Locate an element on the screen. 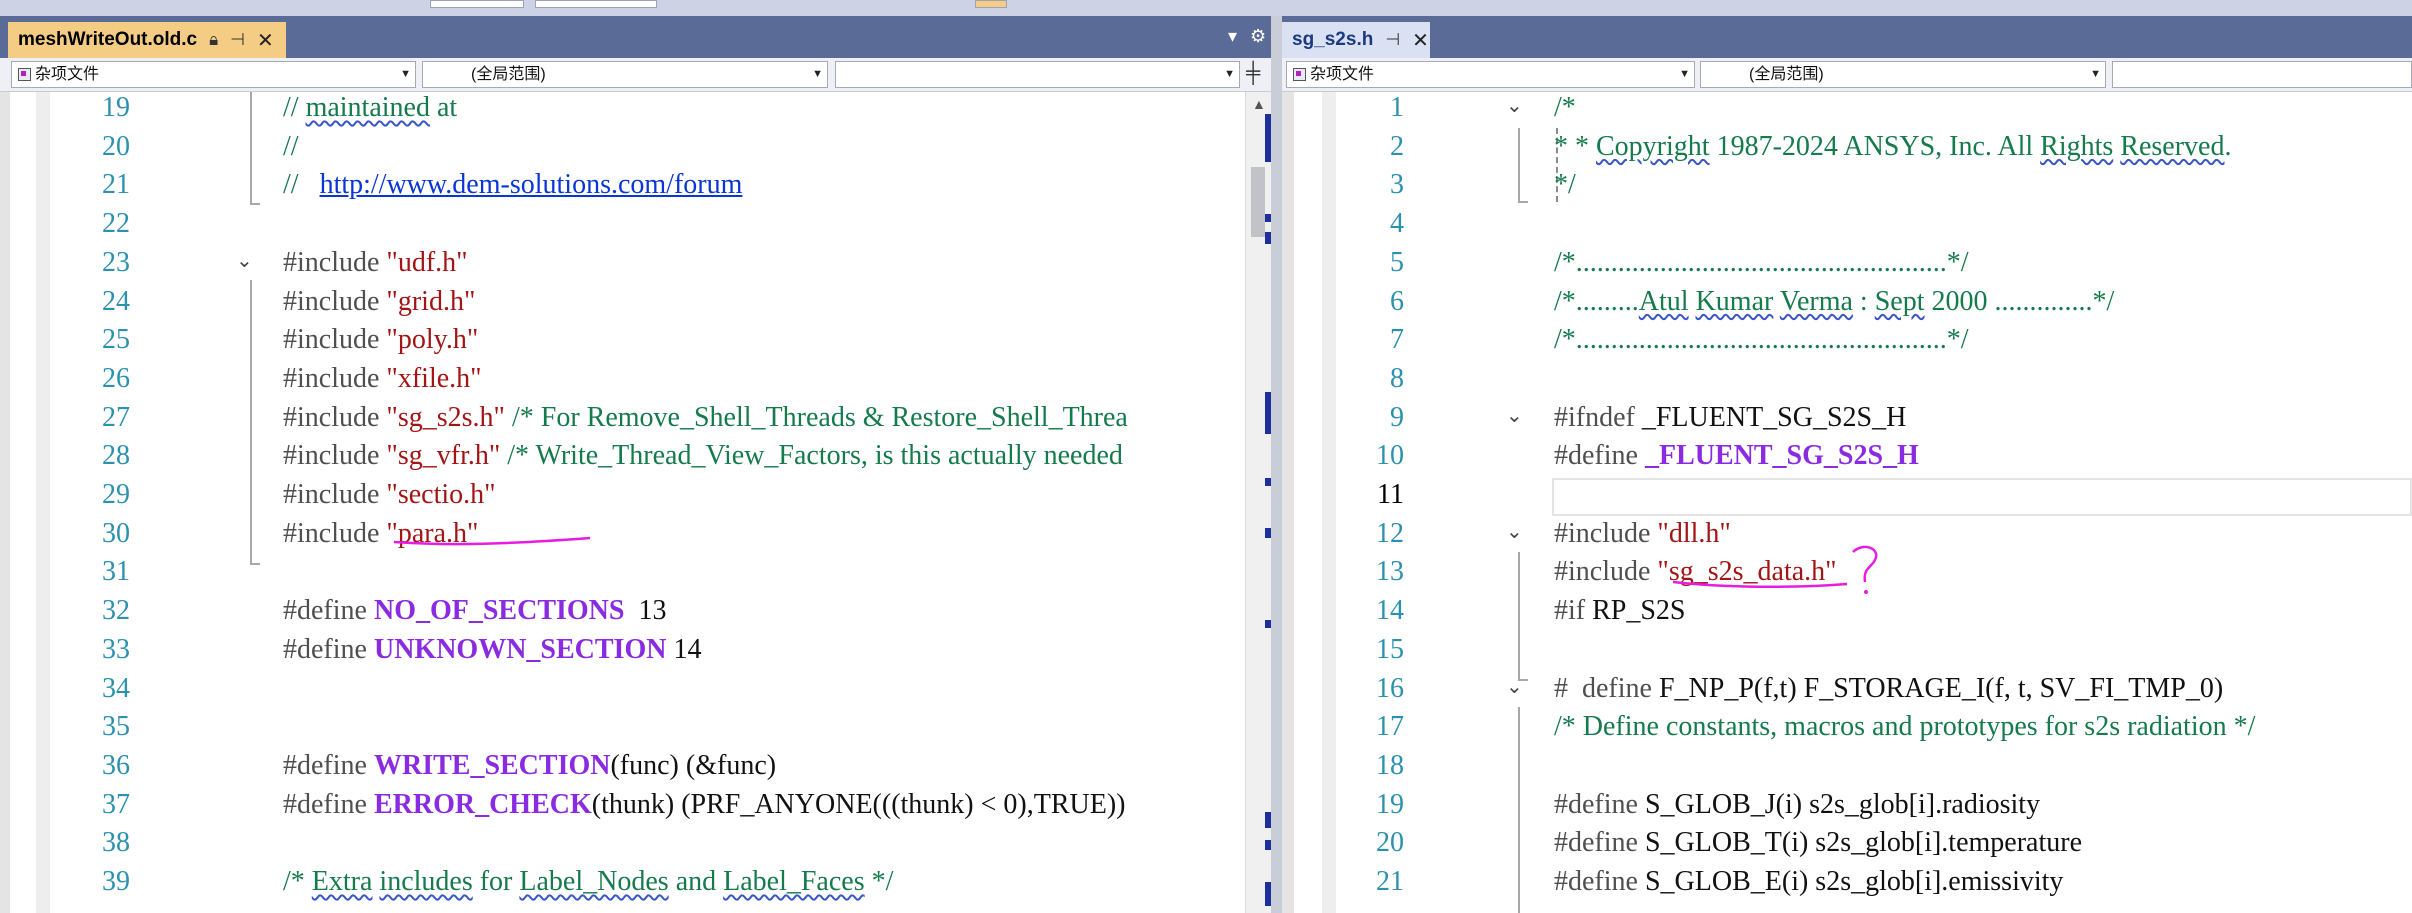 The image size is (2412, 913). scroll-up-icon: ▲ is located at coordinates (1259, 104).